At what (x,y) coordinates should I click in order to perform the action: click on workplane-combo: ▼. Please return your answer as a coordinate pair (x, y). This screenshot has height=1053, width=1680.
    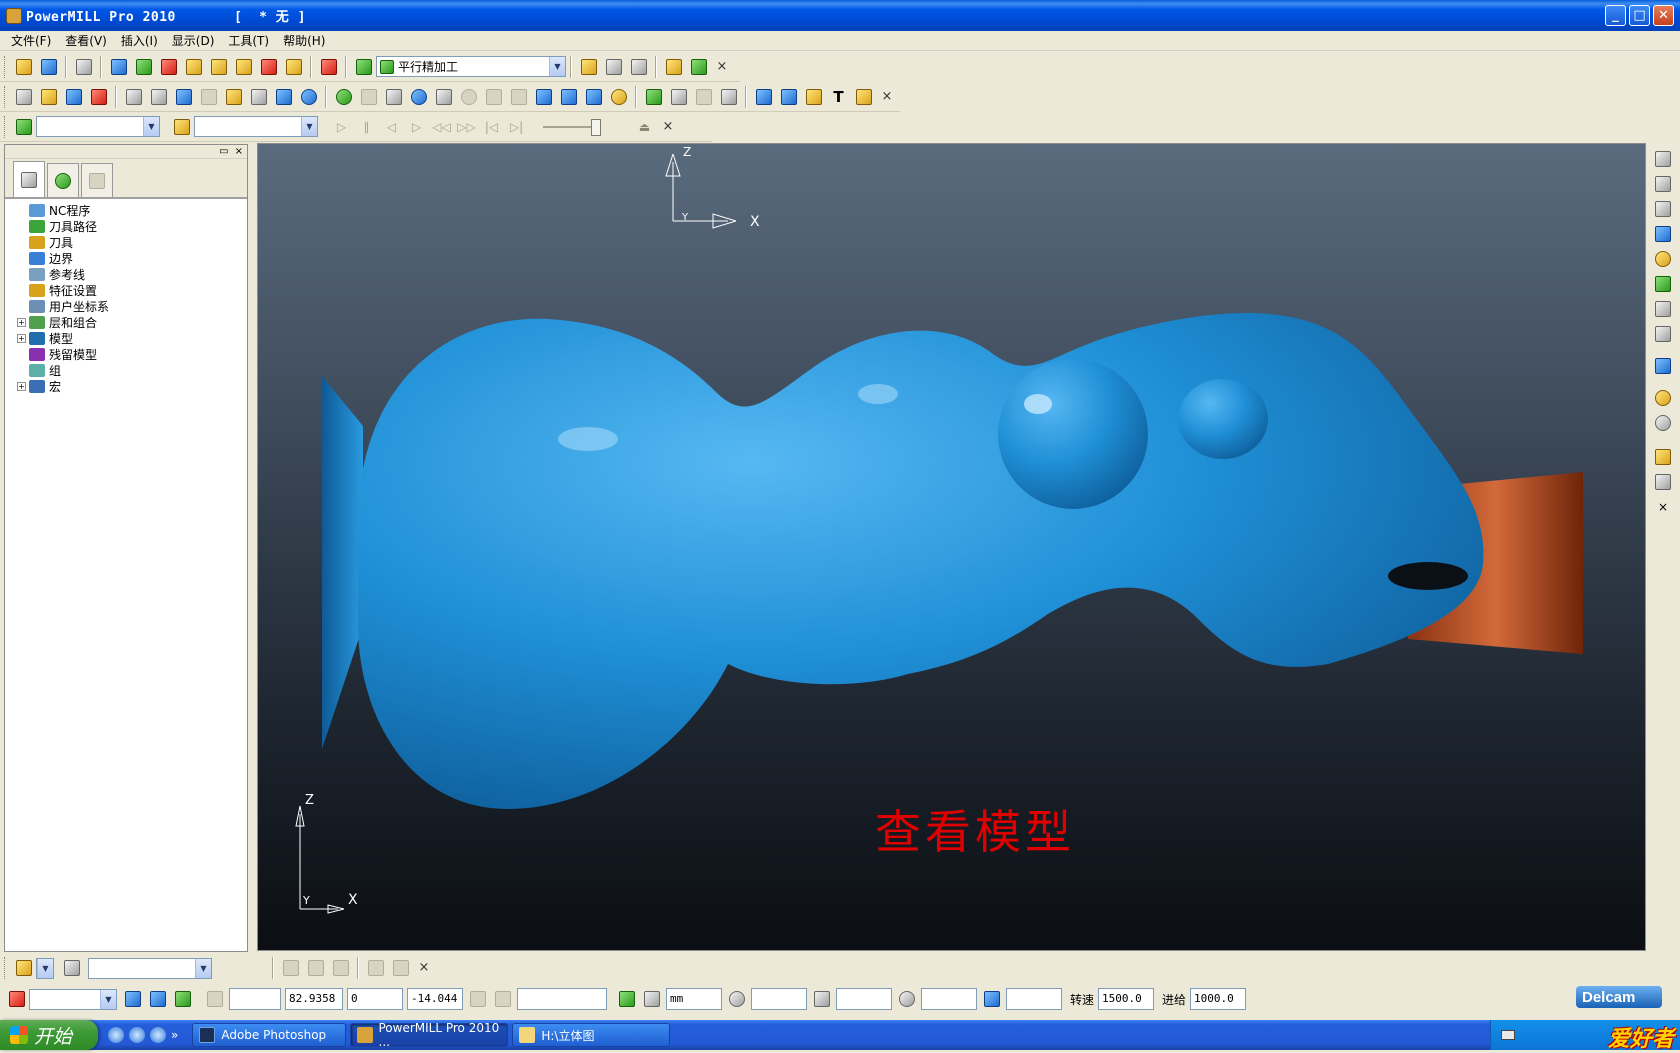
    Looking at the image, I should click on (73, 999).